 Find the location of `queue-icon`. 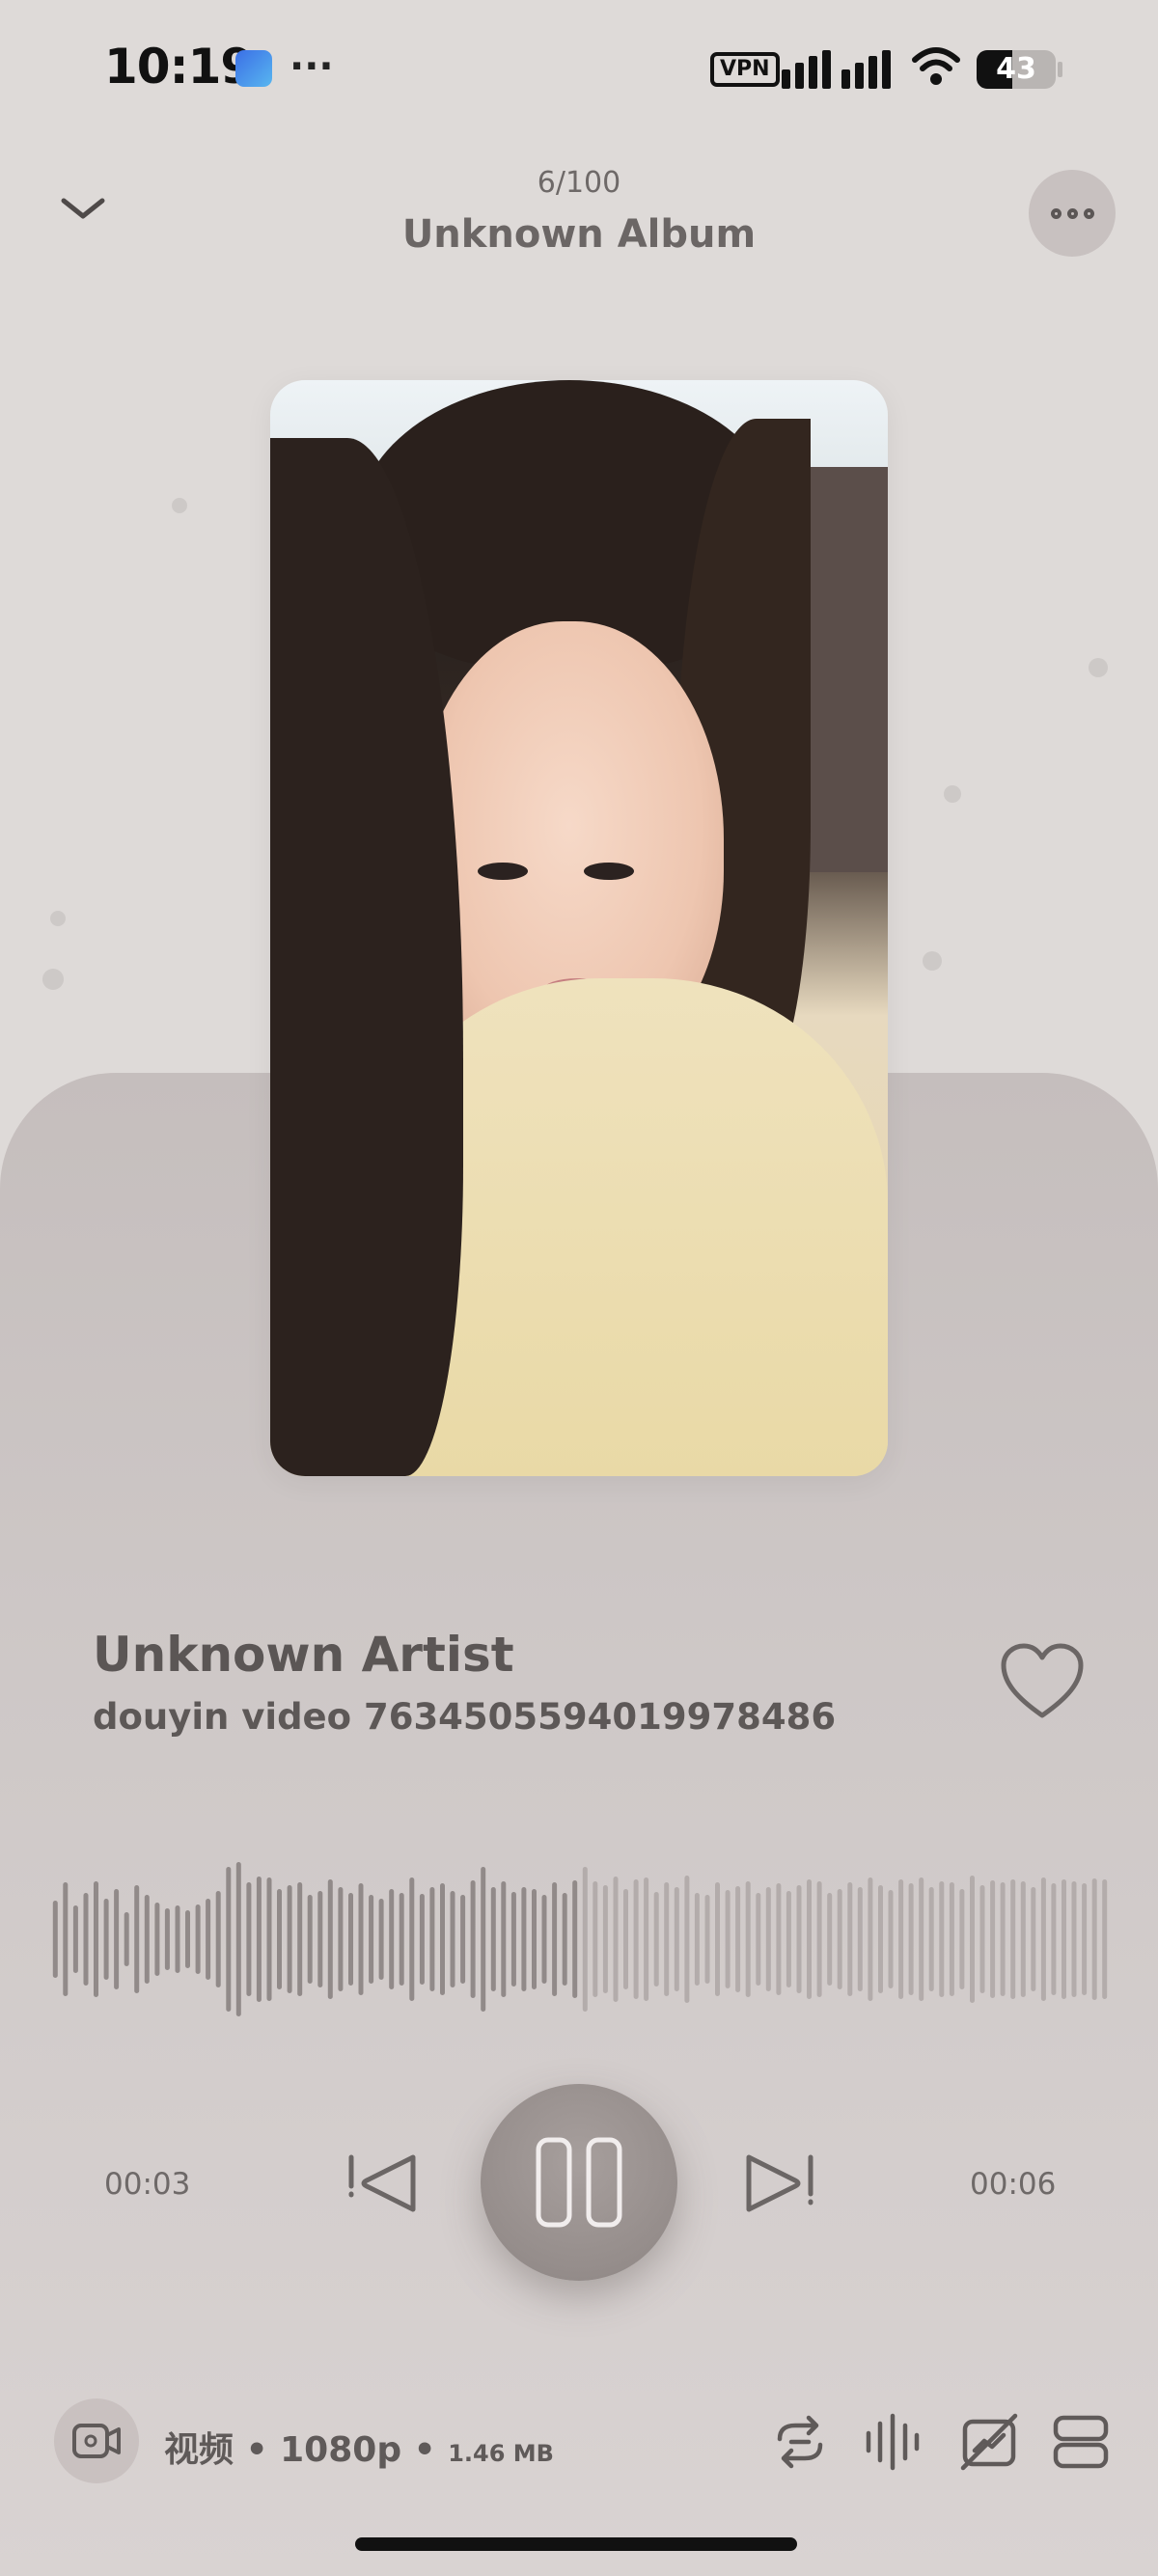

queue-icon is located at coordinates (1081, 2442).